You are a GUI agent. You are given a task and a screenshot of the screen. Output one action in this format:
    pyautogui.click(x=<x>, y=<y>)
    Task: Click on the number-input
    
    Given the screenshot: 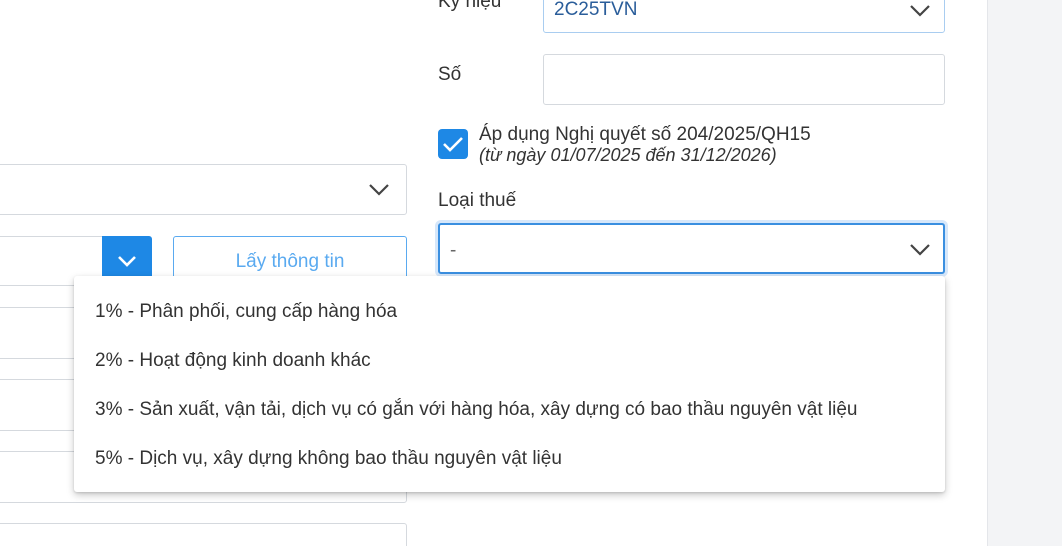 What is the action you would take?
    pyautogui.click(x=744, y=79)
    